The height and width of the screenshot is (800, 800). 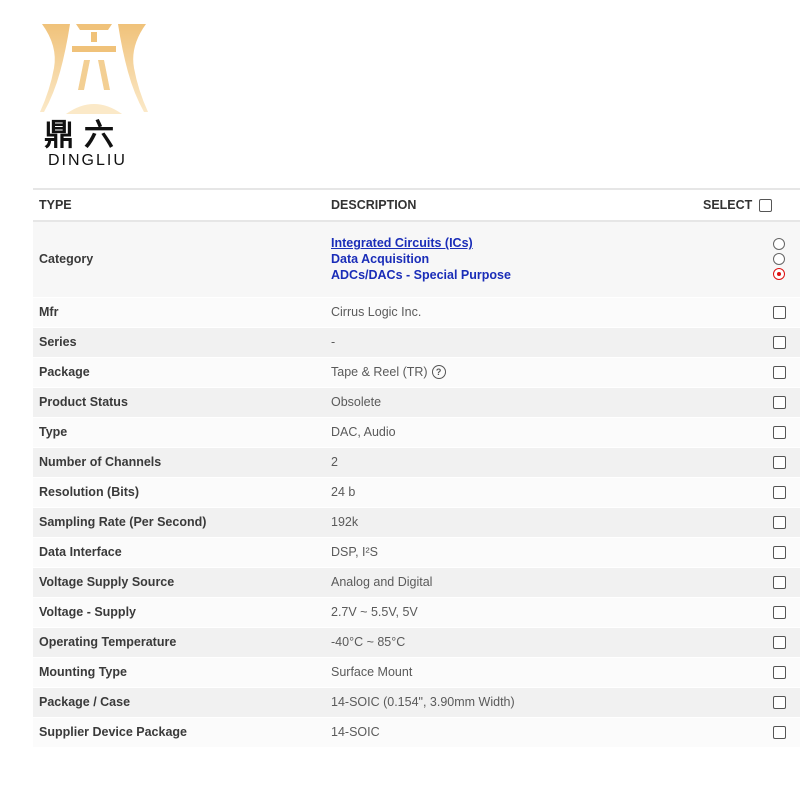 I want to click on table-row: Mounting Type Surface Mount, so click(x=416, y=672).